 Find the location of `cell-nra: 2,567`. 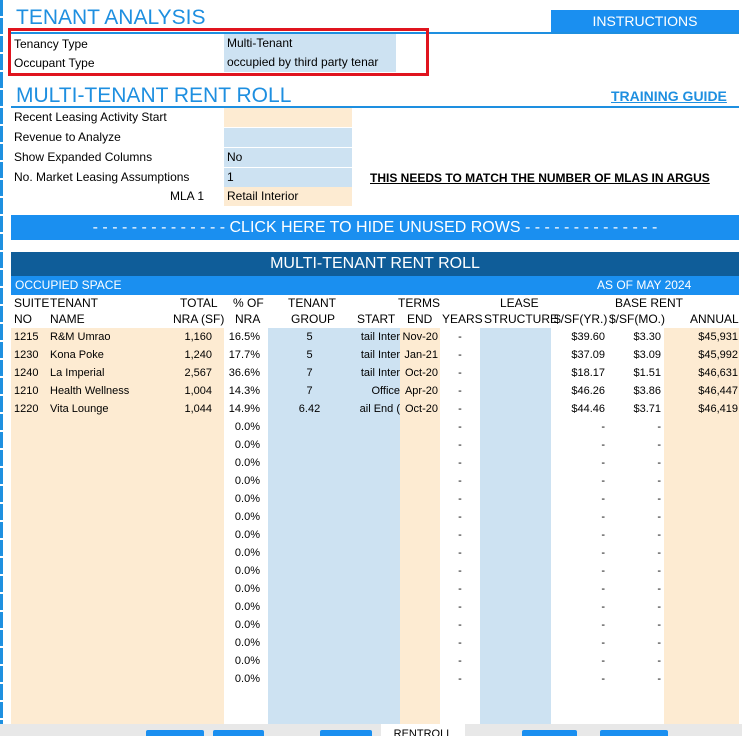

cell-nra: 2,567 is located at coordinates (186, 373).